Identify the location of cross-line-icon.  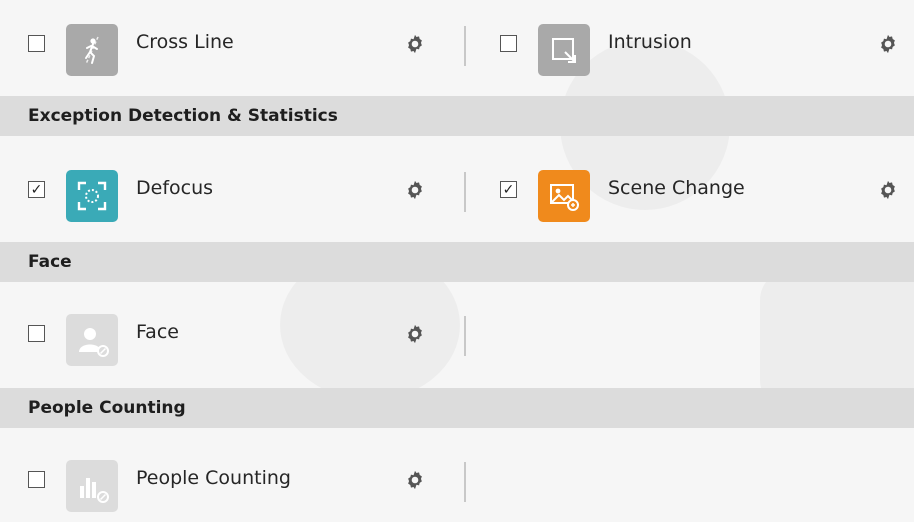
(92, 50).